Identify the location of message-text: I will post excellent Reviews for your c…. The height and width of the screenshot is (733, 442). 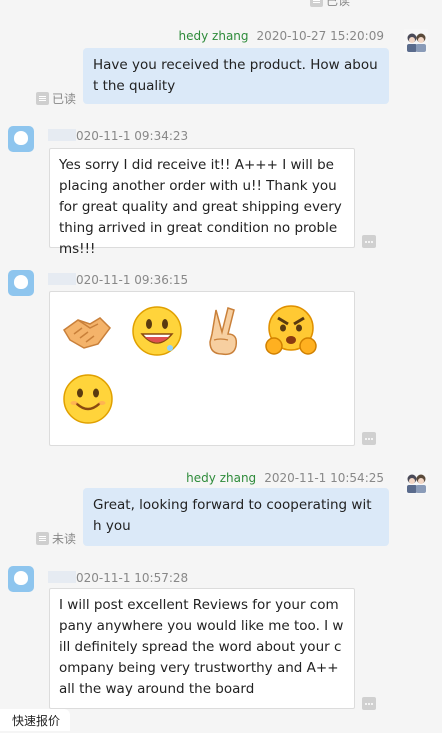
(201, 647).